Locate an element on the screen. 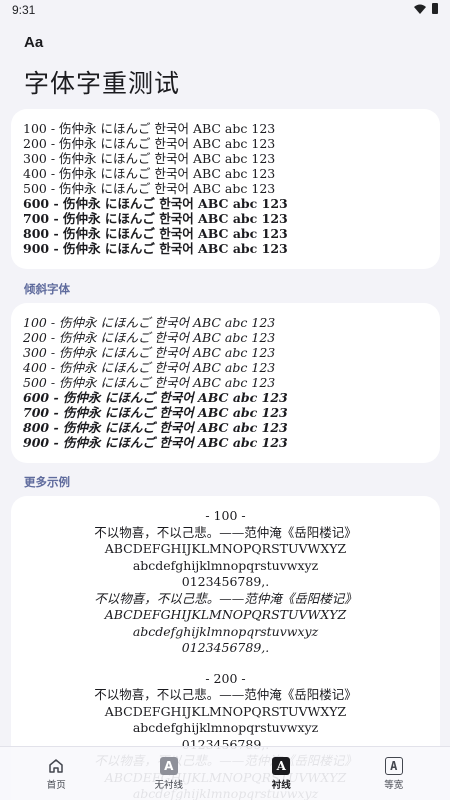 The height and width of the screenshot is (800, 450). serif-icon: A is located at coordinates (281, 765).